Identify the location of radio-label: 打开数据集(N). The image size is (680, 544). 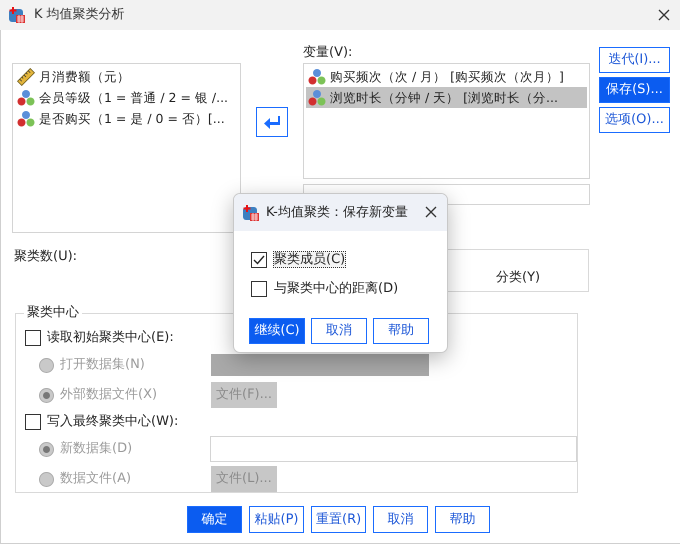
(102, 365).